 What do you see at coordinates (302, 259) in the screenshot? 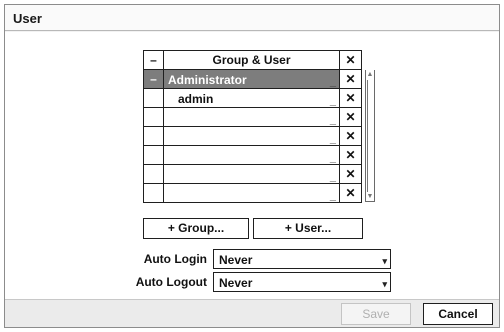
I see `auto-login-select: Never ▾` at bounding box center [302, 259].